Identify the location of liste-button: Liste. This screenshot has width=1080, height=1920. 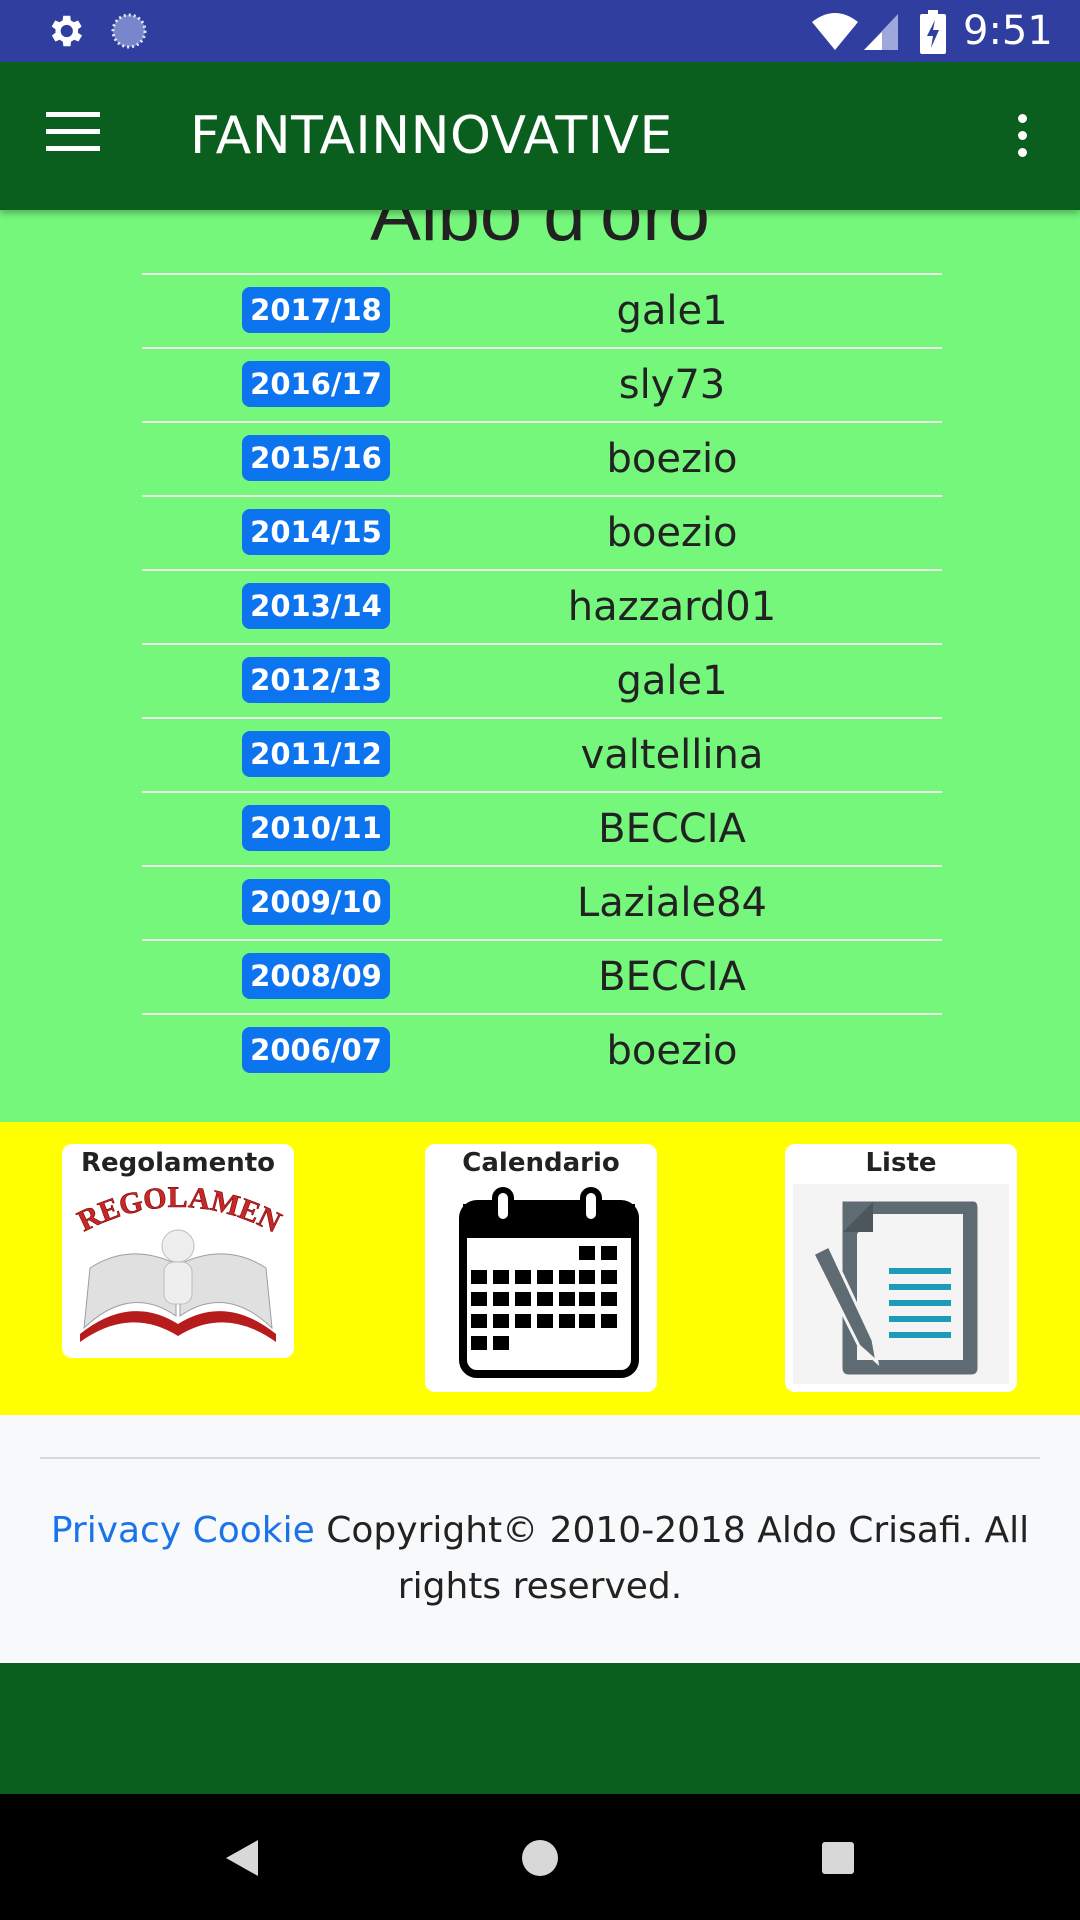
(901, 1268).